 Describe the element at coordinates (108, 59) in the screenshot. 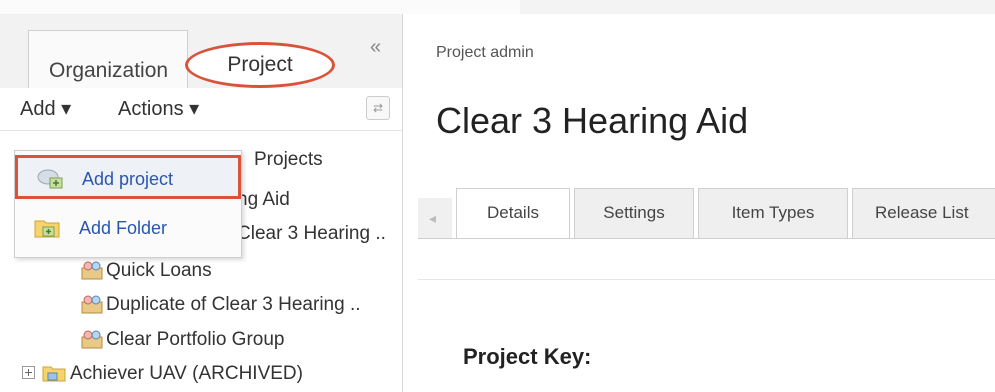

I see `tab-organization: Organization` at that location.